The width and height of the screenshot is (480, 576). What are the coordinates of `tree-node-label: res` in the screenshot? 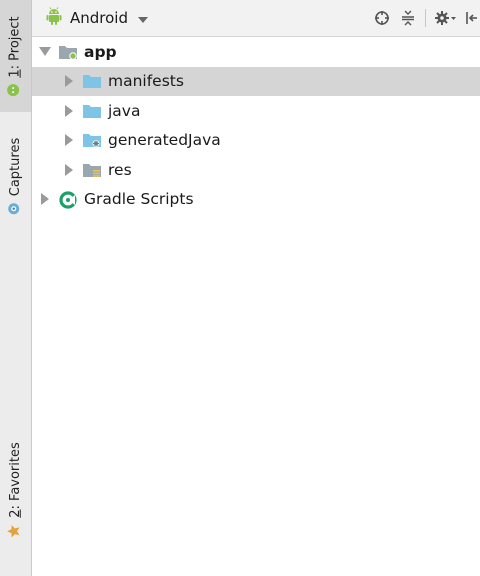 It's located at (120, 169).